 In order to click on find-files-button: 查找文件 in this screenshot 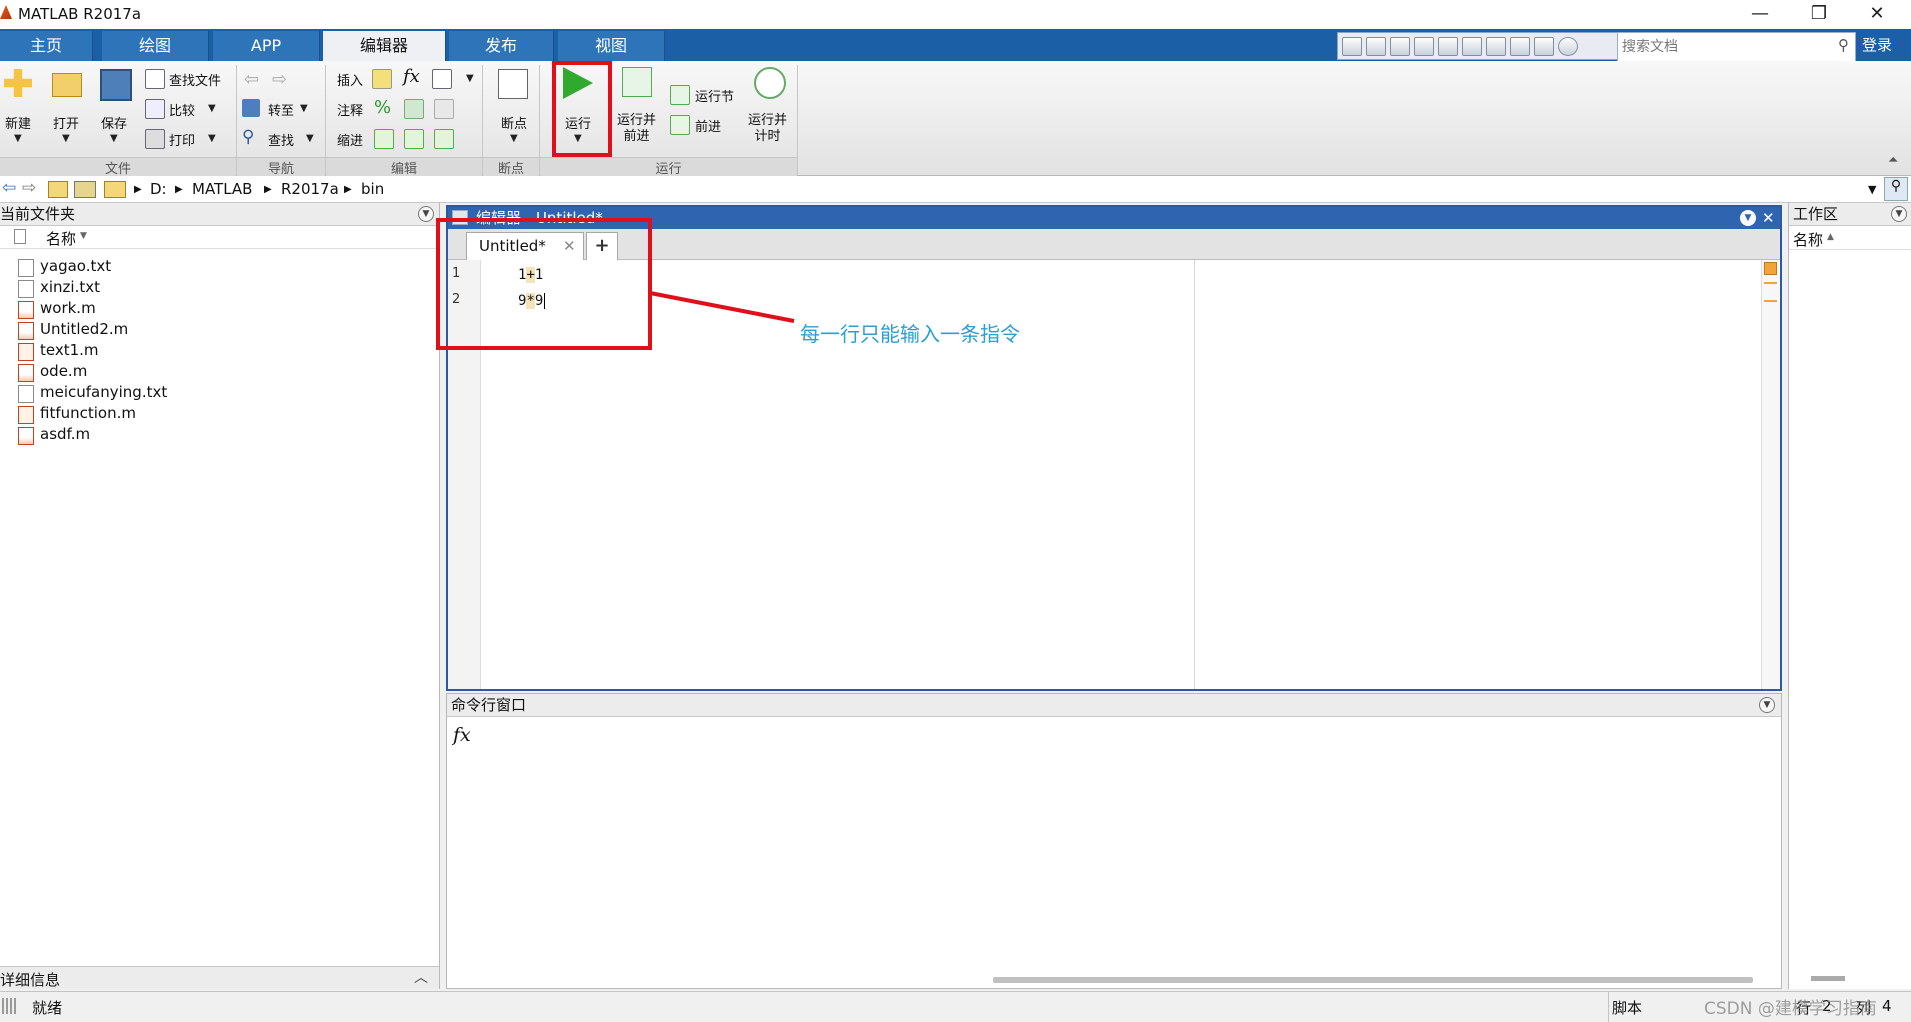, I will do `click(195, 79)`.